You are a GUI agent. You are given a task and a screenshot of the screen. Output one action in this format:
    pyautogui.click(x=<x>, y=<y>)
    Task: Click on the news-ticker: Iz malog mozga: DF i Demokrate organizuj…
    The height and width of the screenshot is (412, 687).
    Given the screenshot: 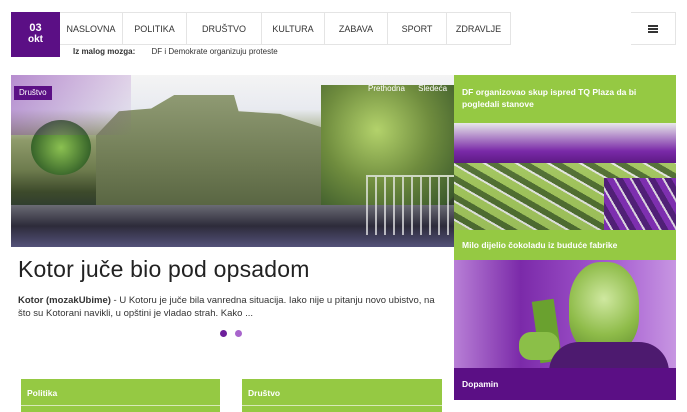 What is the action you would take?
    pyautogui.click(x=175, y=52)
    